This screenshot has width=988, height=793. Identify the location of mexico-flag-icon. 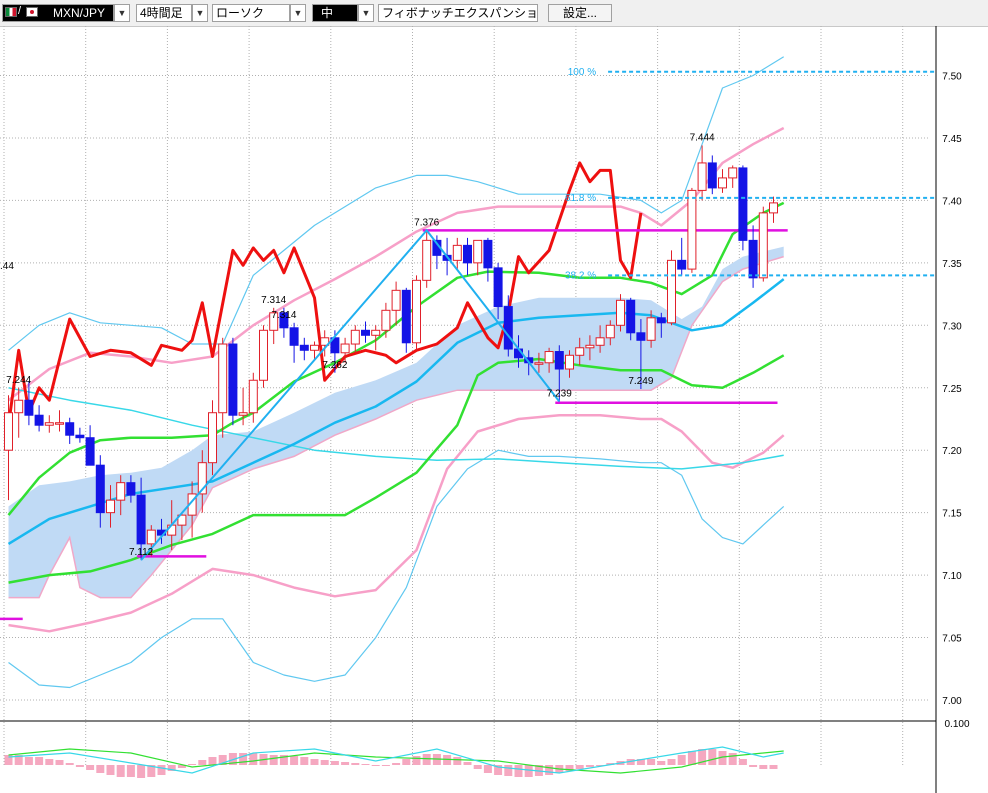
(11, 12).